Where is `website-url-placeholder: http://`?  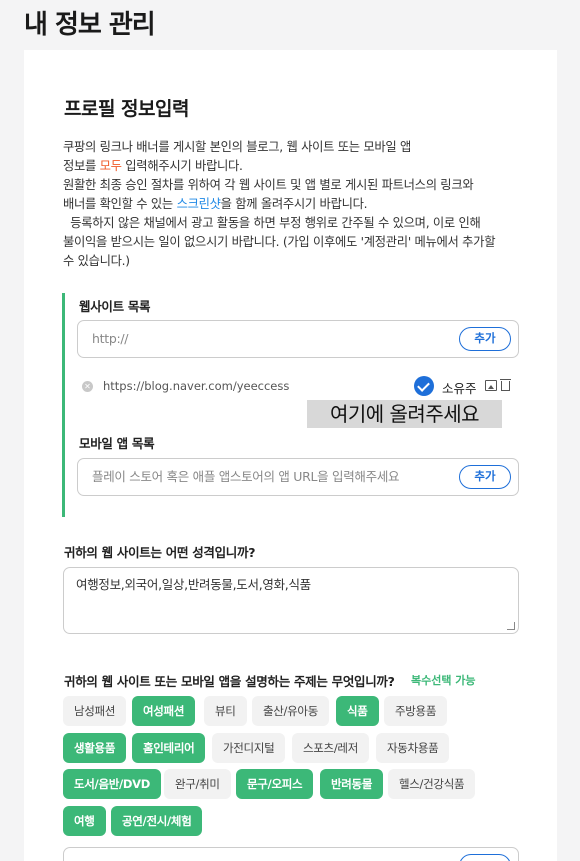 website-url-placeholder: http:// is located at coordinates (110, 338).